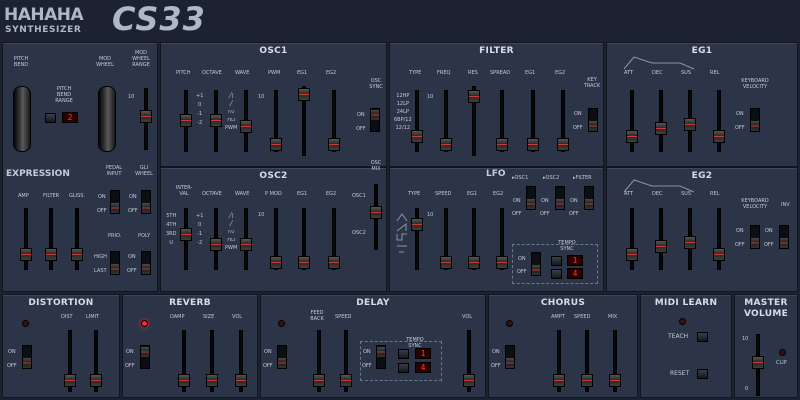 The height and width of the screenshot is (400, 800). What do you see at coordinates (784, 237) in the screenshot?
I see `eg2-invert-switch` at bounding box center [784, 237].